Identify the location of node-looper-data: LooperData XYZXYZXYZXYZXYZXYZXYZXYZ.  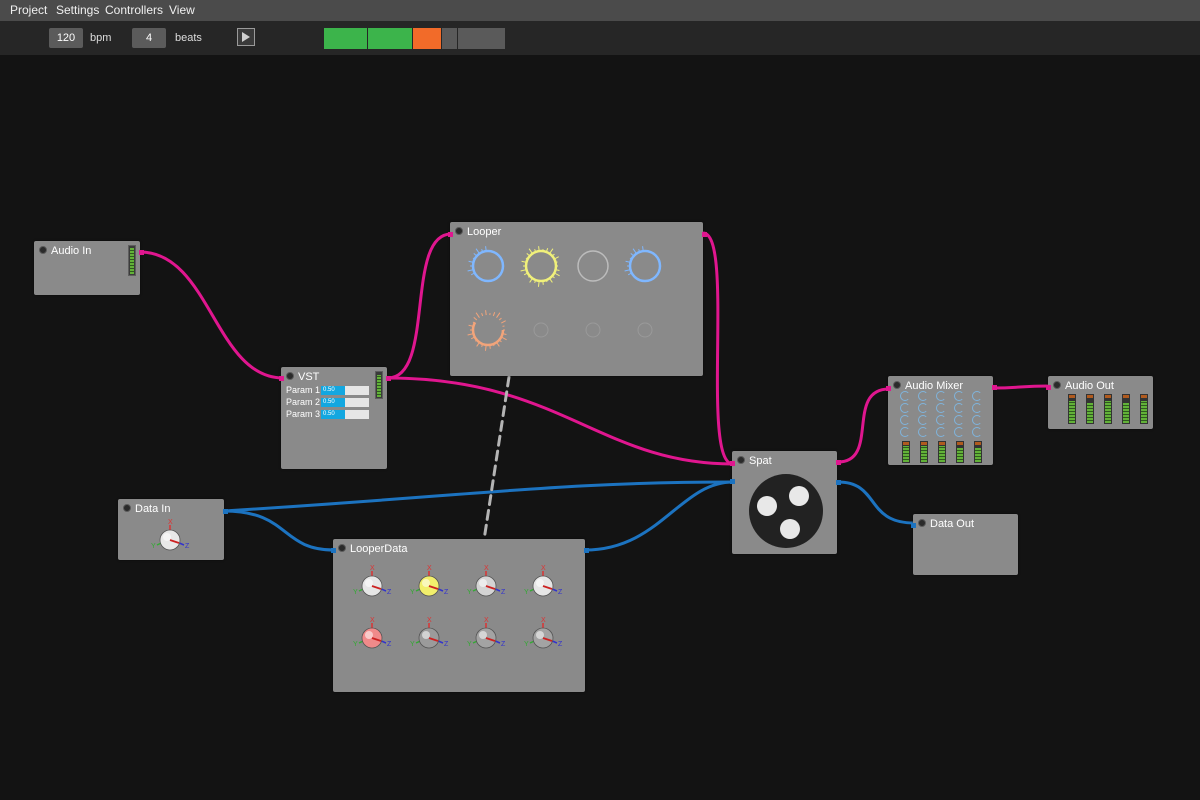
(460, 615).